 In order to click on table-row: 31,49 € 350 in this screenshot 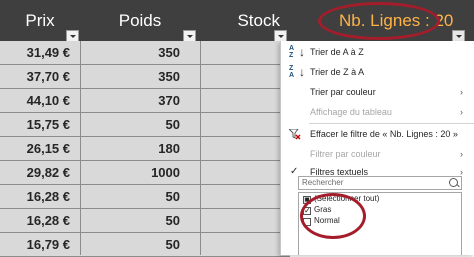, I will do `click(145, 53)`.